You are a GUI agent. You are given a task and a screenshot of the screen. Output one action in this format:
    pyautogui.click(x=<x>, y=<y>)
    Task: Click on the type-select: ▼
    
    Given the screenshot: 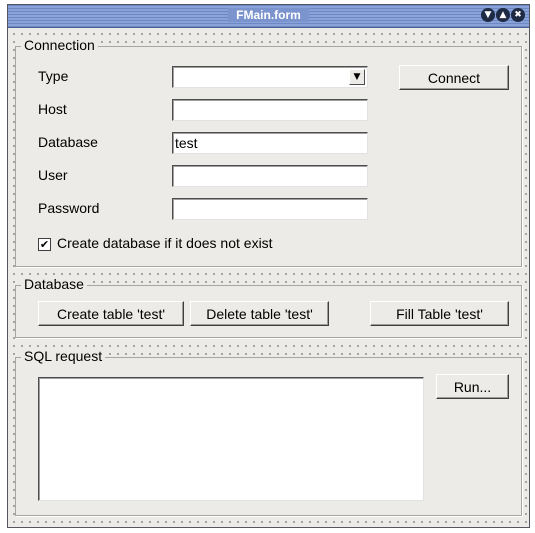 What is the action you would take?
    pyautogui.click(x=270, y=77)
    